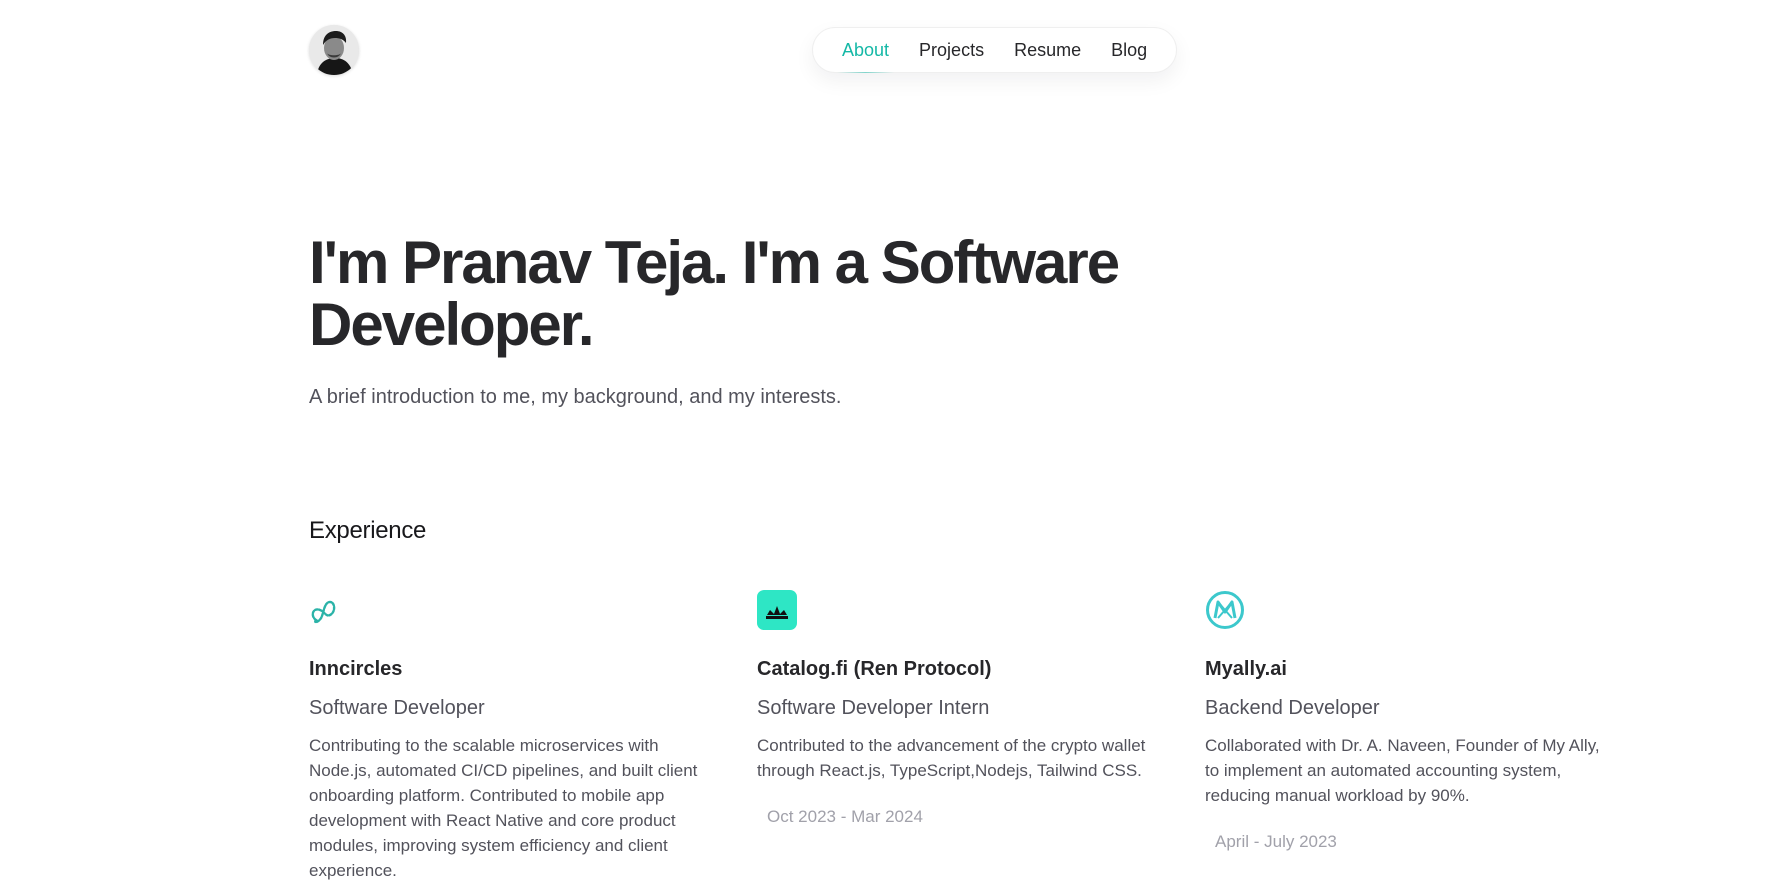  Describe the element at coordinates (1276, 841) in the screenshot. I see `job-dates: April - July 2023` at that location.